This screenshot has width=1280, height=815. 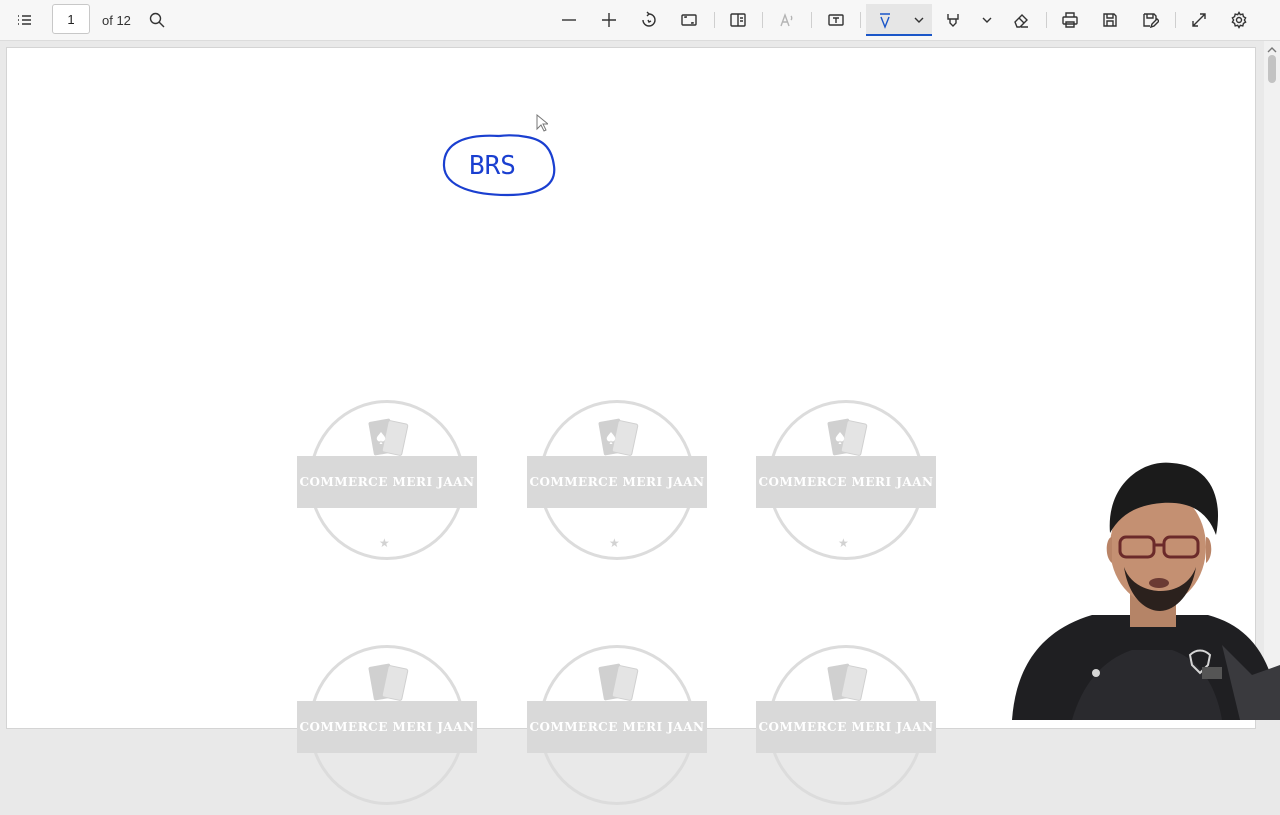 What do you see at coordinates (157, 20) in the screenshot?
I see `search-icon` at bounding box center [157, 20].